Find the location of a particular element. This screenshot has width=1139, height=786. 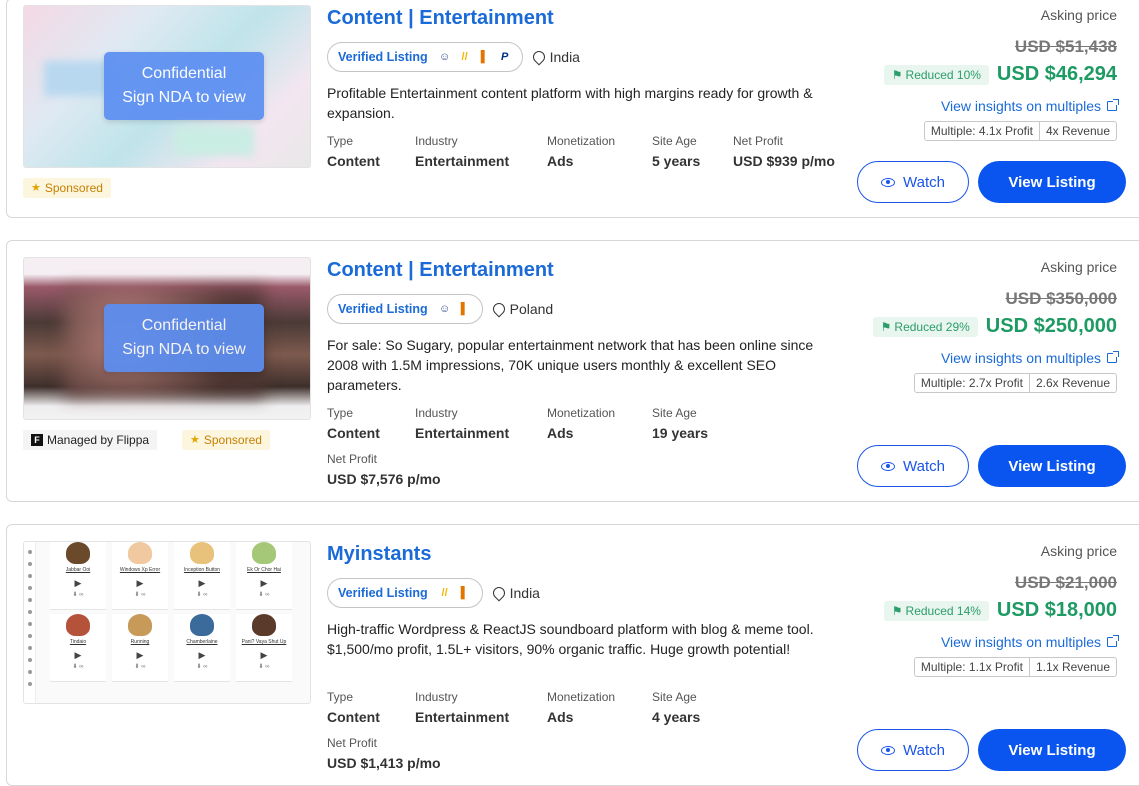

meta-value: Content is located at coordinates (353, 433).